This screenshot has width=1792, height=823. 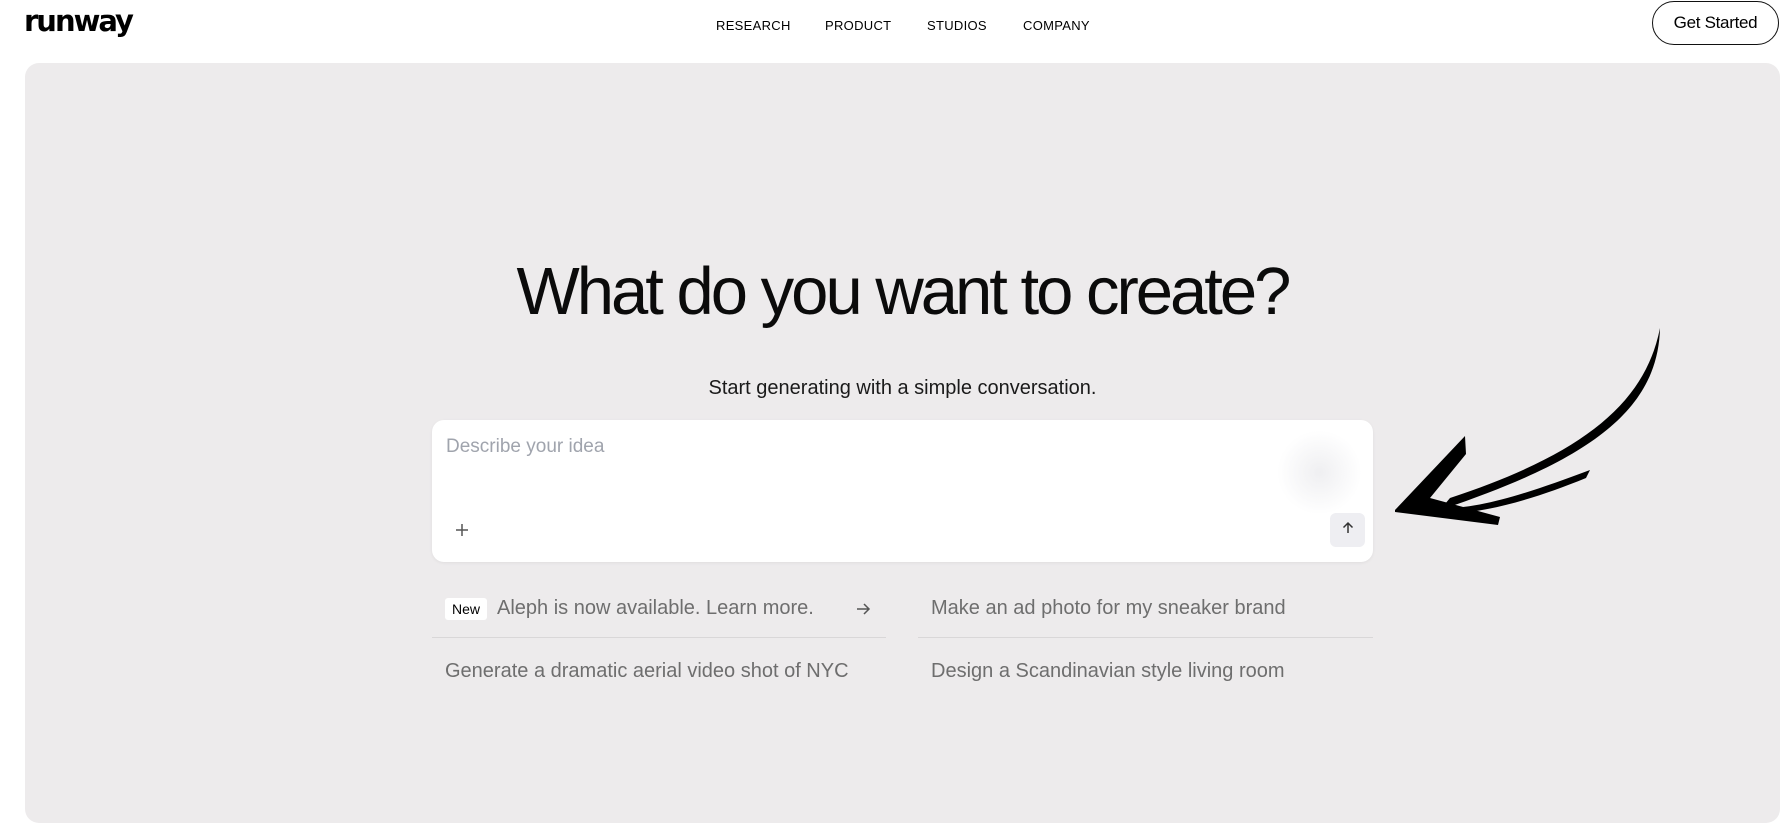 What do you see at coordinates (1527, 426) in the screenshot?
I see `curved-arrow-icon` at bounding box center [1527, 426].